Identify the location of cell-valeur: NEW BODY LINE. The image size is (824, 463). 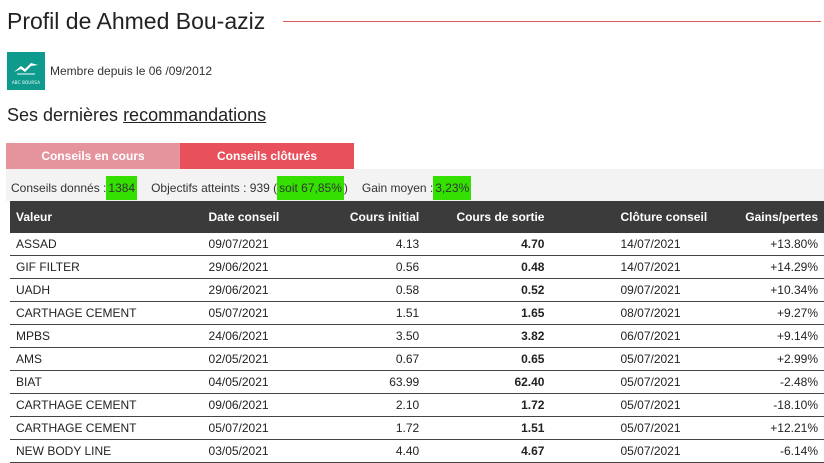
(102, 451).